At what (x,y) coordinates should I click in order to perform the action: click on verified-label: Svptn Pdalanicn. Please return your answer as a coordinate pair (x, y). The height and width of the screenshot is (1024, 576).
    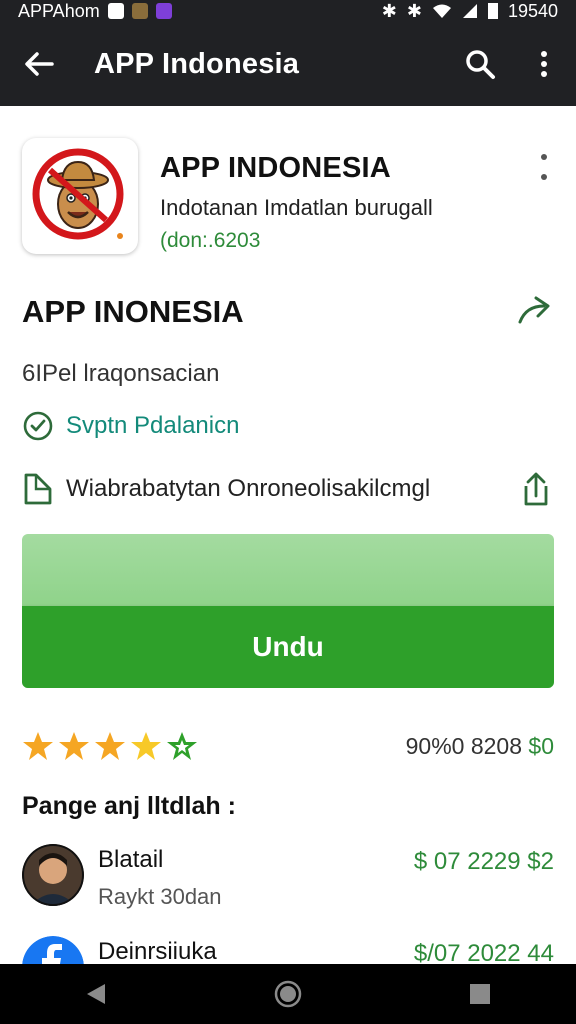
    Looking at the image, I should click on (153, 425).